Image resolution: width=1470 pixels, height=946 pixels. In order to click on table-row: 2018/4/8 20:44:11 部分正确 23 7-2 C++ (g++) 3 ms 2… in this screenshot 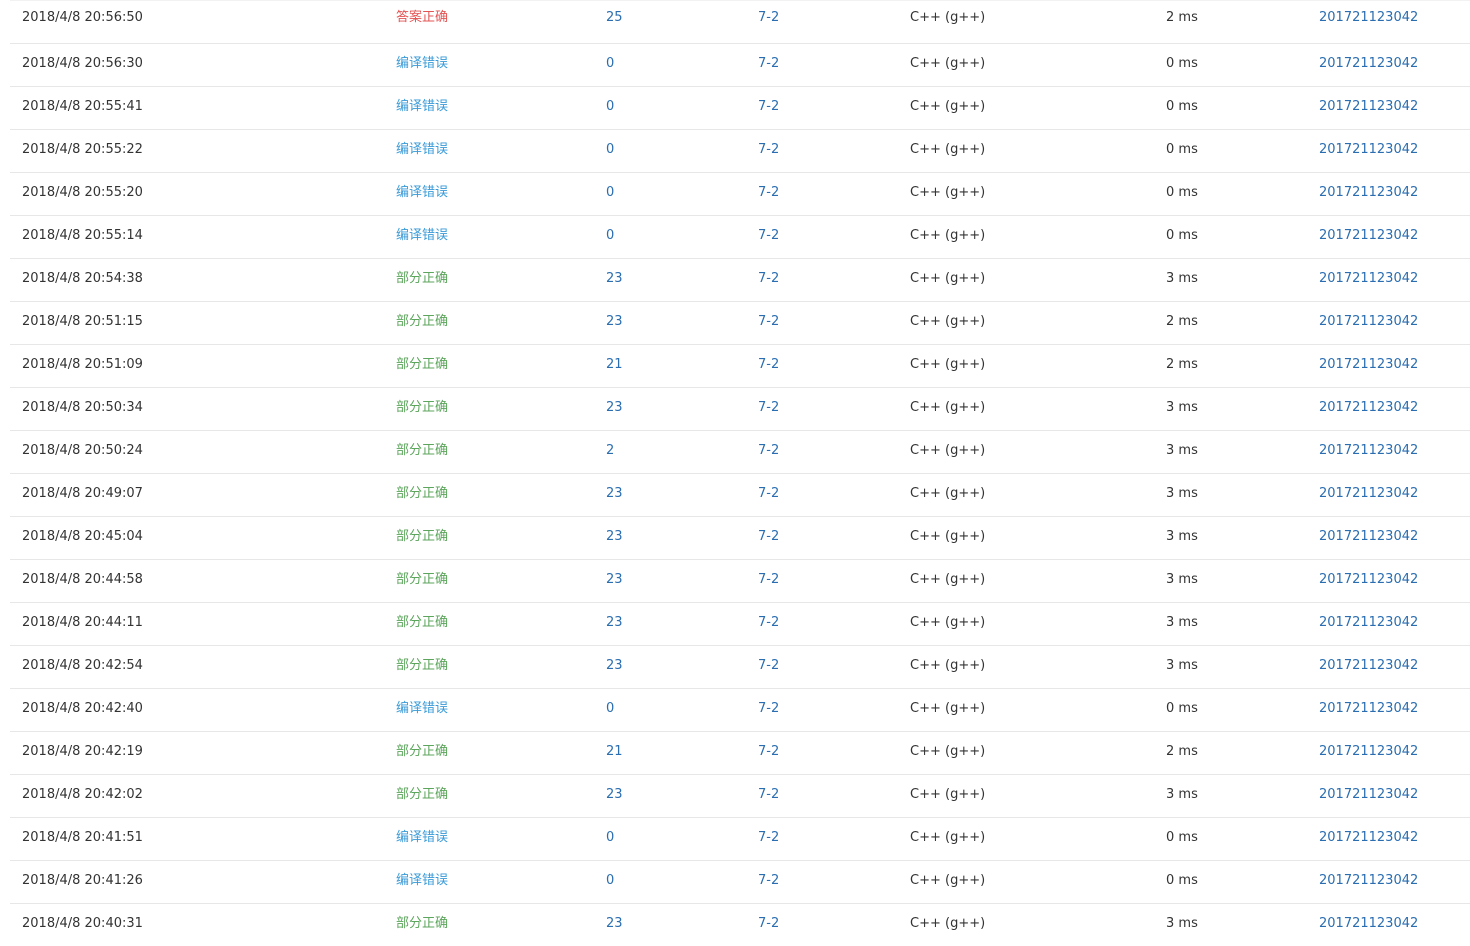, I will do `click(740, 623)`.